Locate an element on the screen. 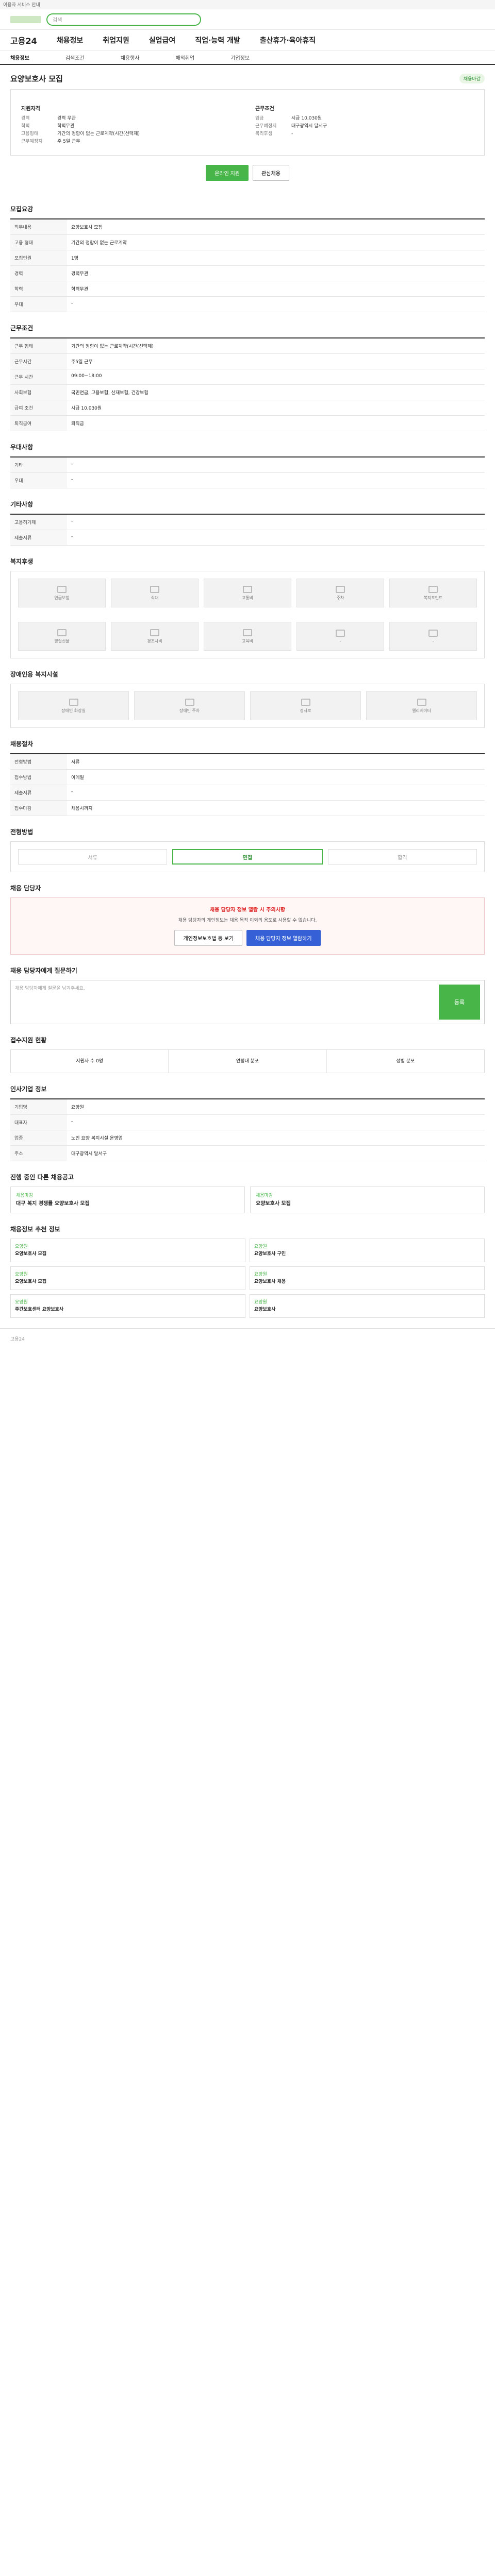 The height and width of the screenshot is (2576, 495). row-header: 업종 is located at coordinates (38, 1138).